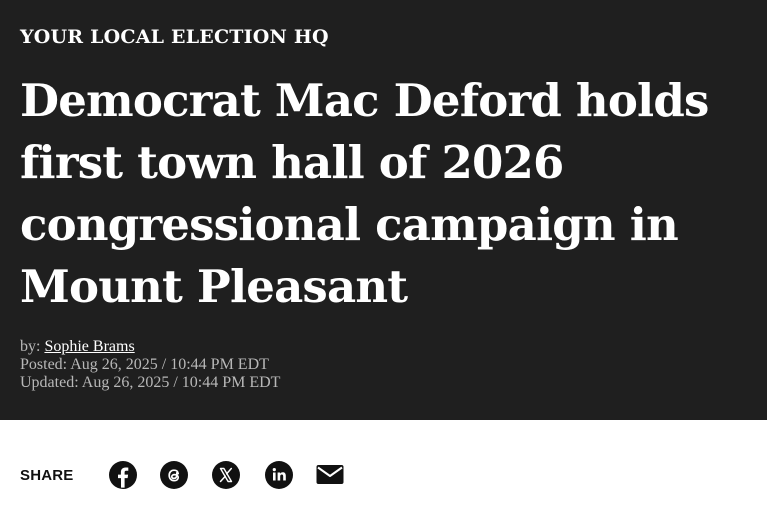  I want to click on email-icon, so click(330, 475).